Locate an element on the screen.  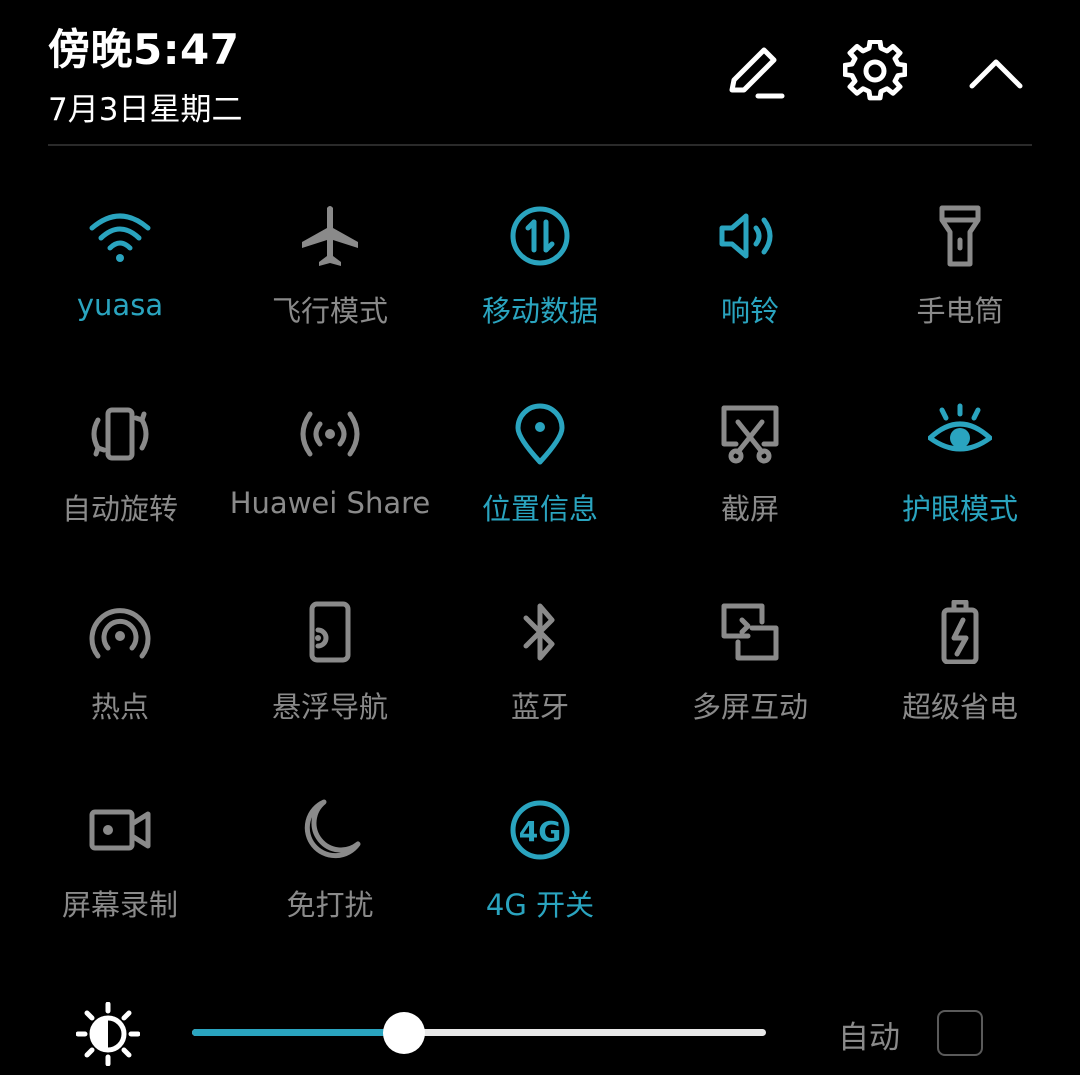
battery-saver-icon is located at coordinates (960, 632).